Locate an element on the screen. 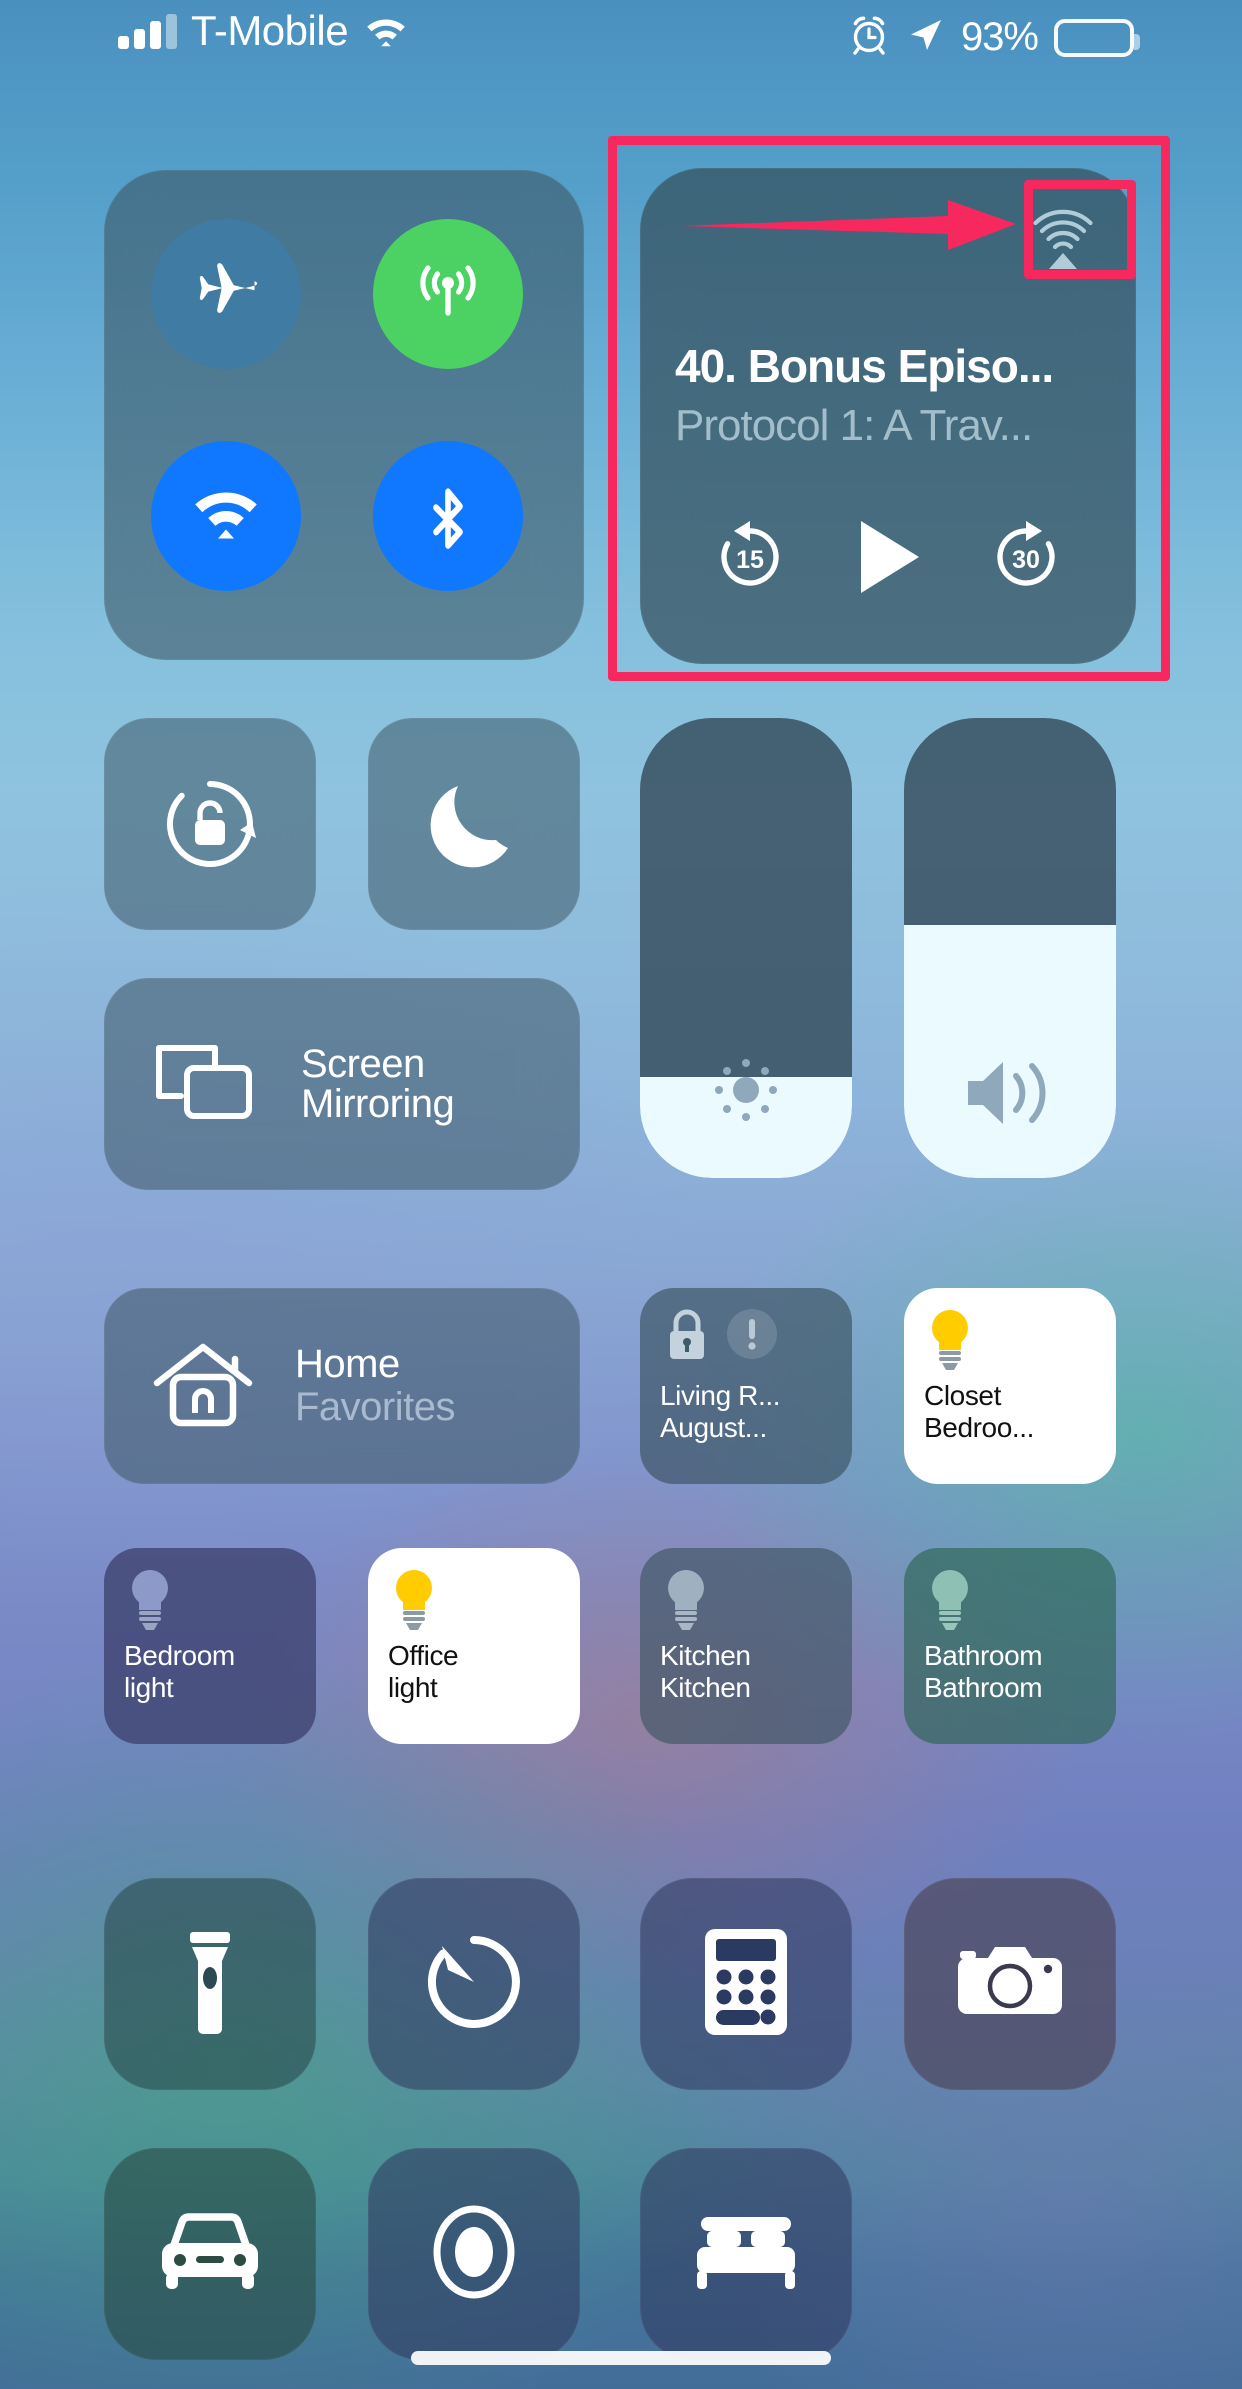  car-icon is located at coordinates (210, 2254).